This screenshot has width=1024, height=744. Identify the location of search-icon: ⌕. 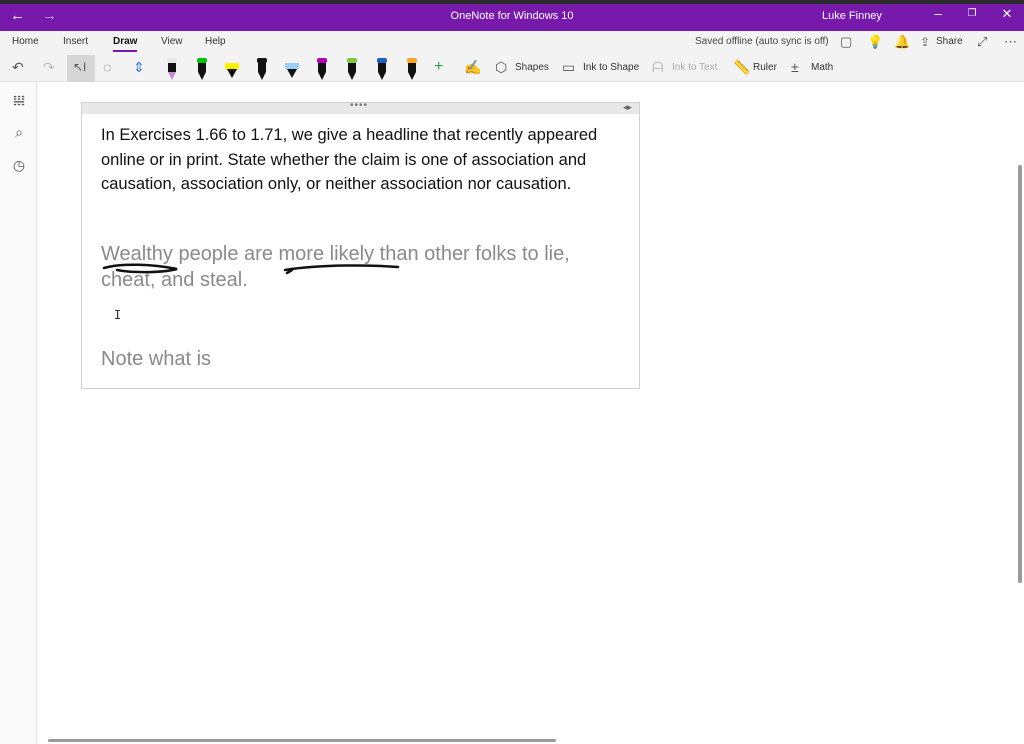
(19, 132).